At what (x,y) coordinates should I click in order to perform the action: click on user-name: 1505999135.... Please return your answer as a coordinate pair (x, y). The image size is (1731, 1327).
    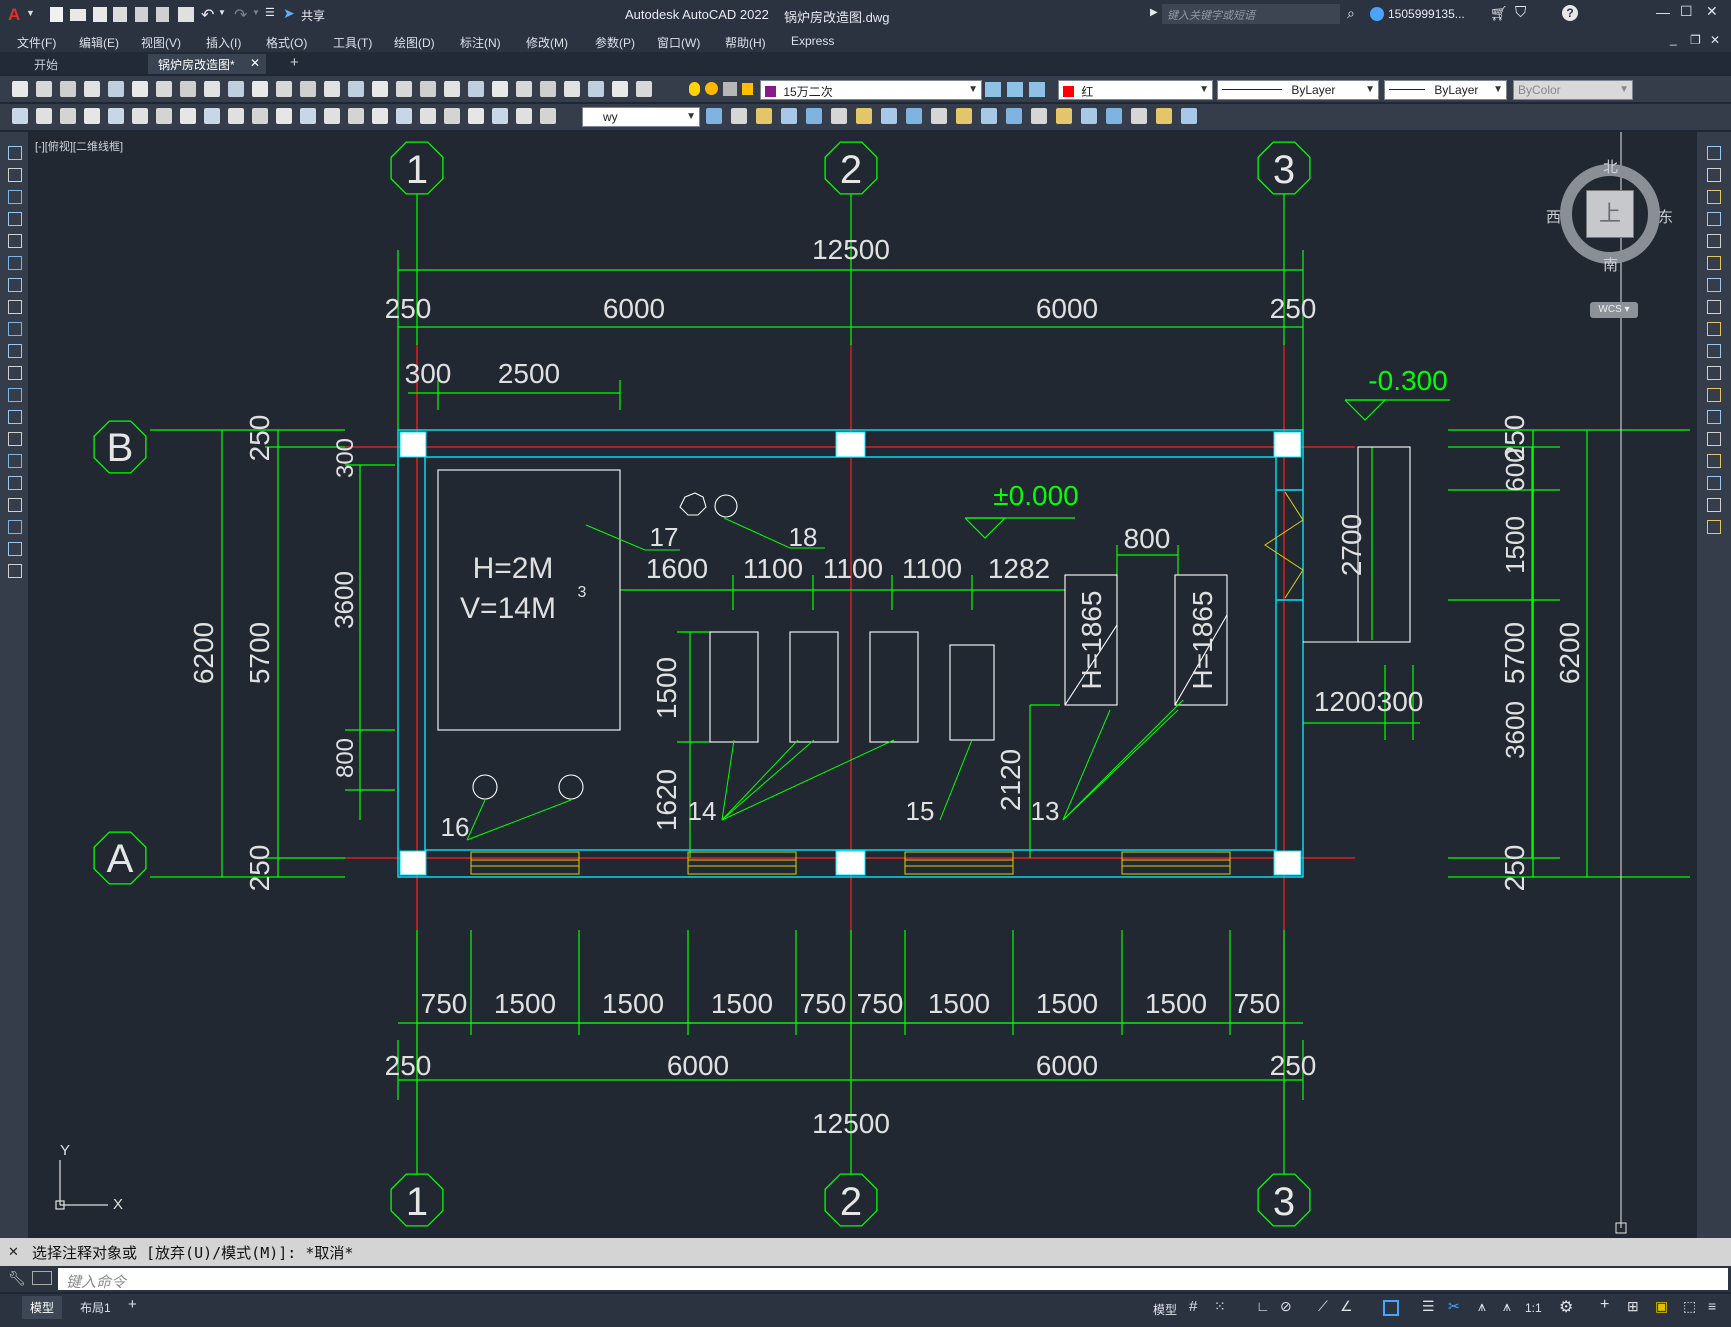
    Looking at the image, I should click on (1426, 14).